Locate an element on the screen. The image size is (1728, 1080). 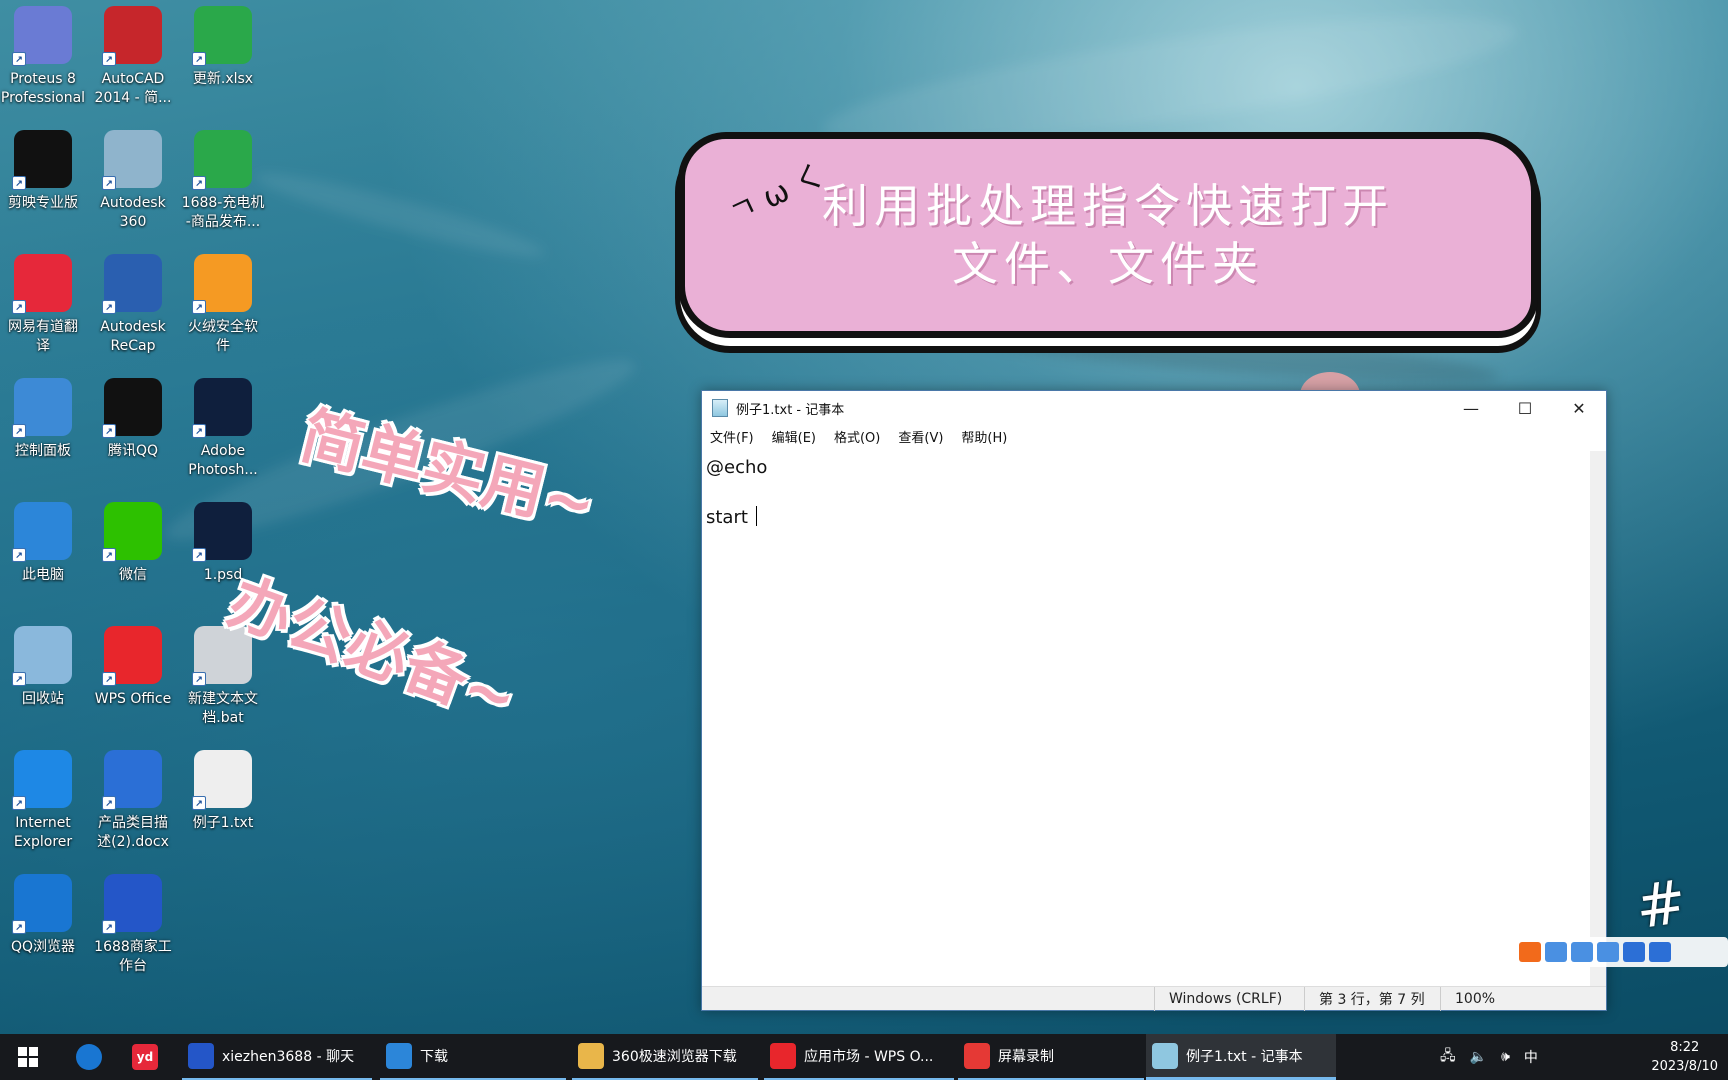
desktop-icon: ↗ 回收站 is located at coordinates (44, 679).